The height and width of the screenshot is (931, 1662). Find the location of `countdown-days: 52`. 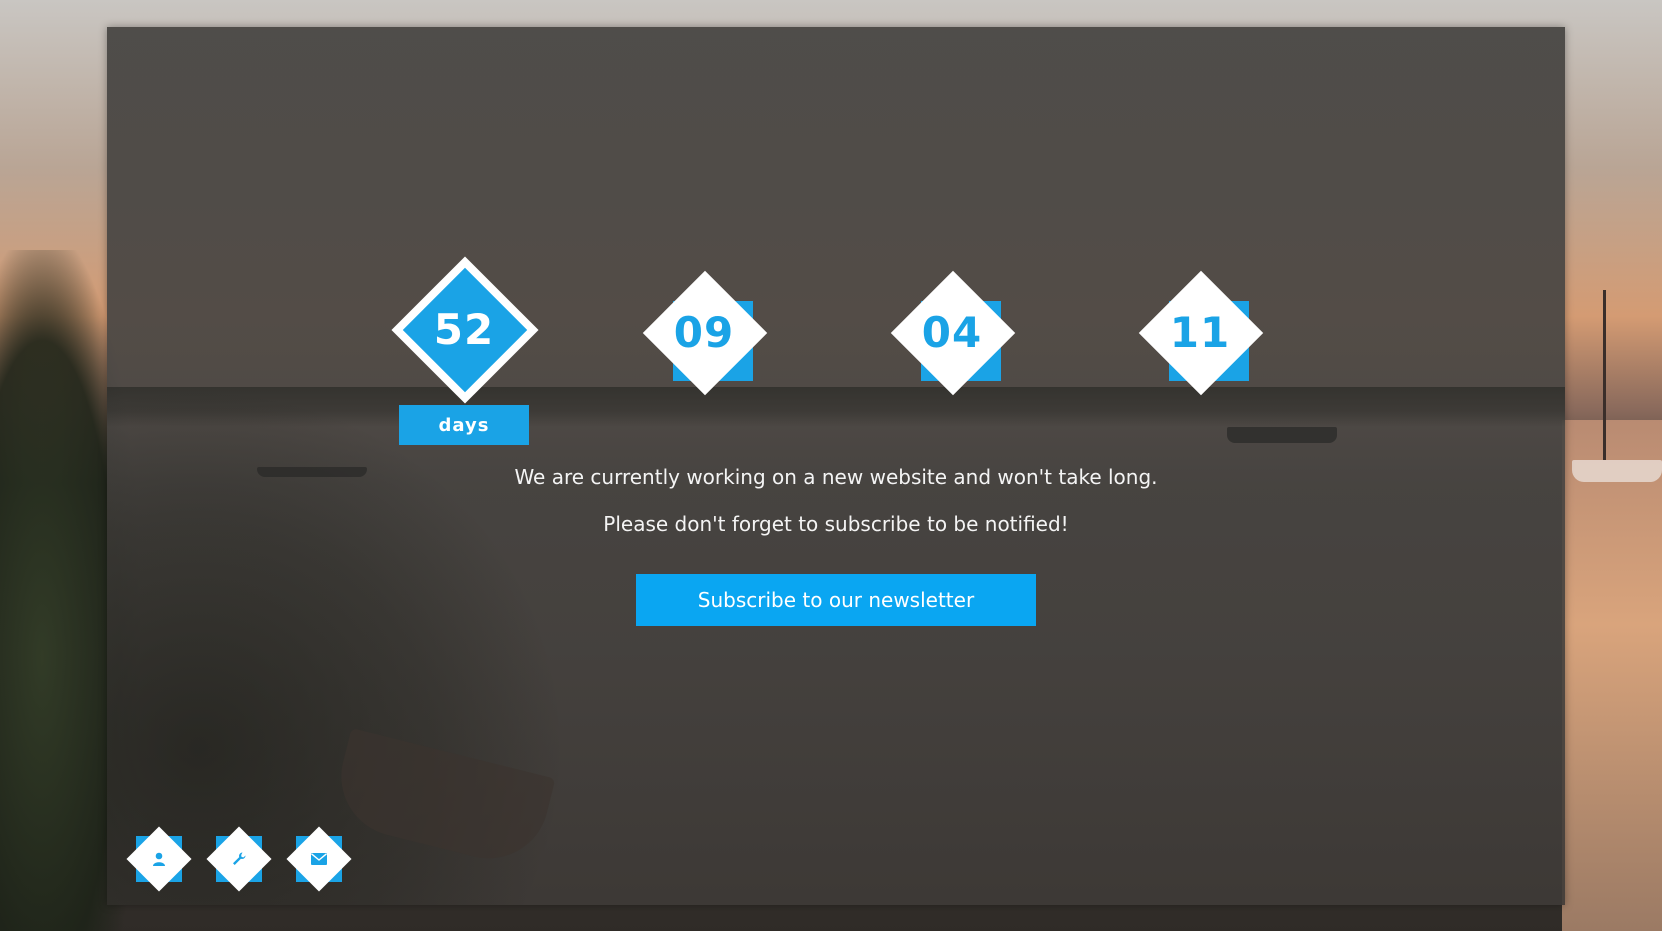

countdown-days: 52 is located at coordinates (464, 329).